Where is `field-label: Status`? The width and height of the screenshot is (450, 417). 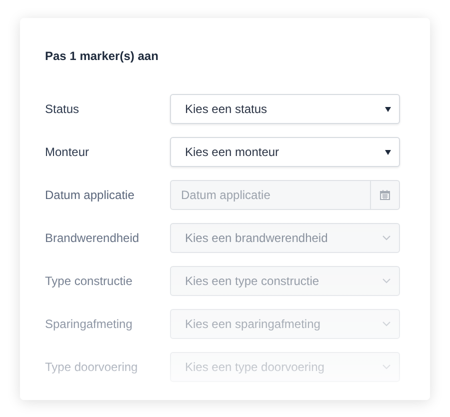 field-label: Status is located at coordinates (62, 109).